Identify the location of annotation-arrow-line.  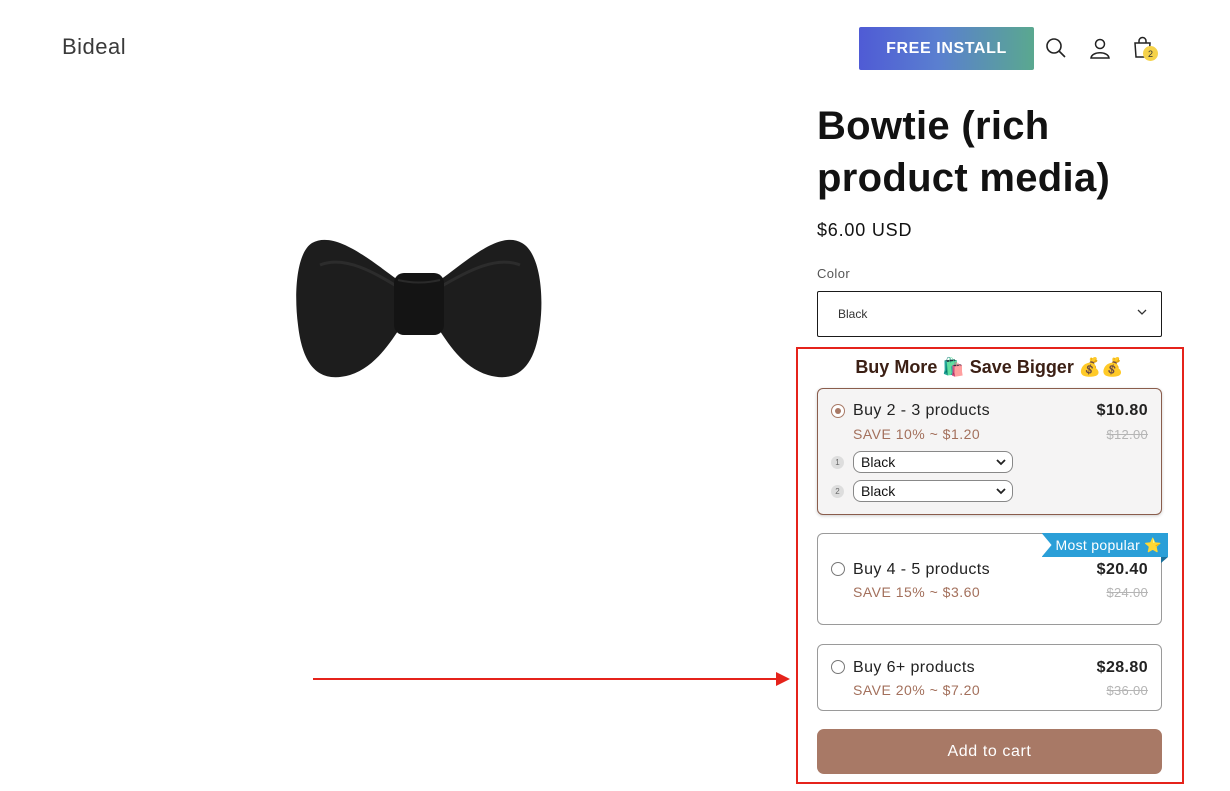
(546, 679).